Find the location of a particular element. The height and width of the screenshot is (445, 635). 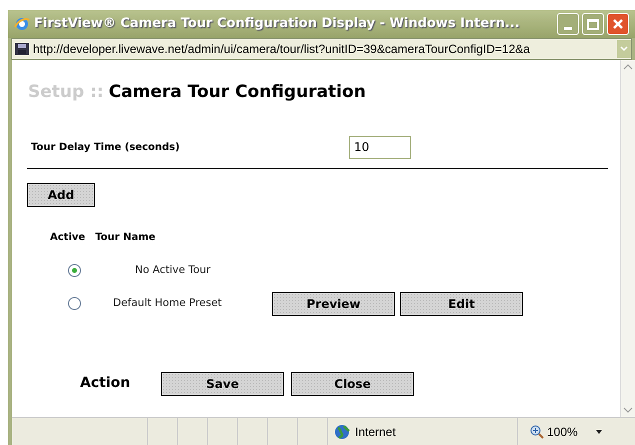

close-button: Close is located at coordinates (352, 384).